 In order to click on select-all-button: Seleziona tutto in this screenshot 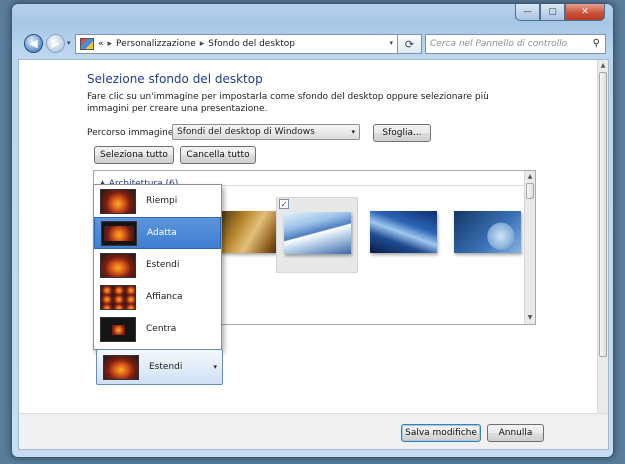, I will do `click(134, 155)`.